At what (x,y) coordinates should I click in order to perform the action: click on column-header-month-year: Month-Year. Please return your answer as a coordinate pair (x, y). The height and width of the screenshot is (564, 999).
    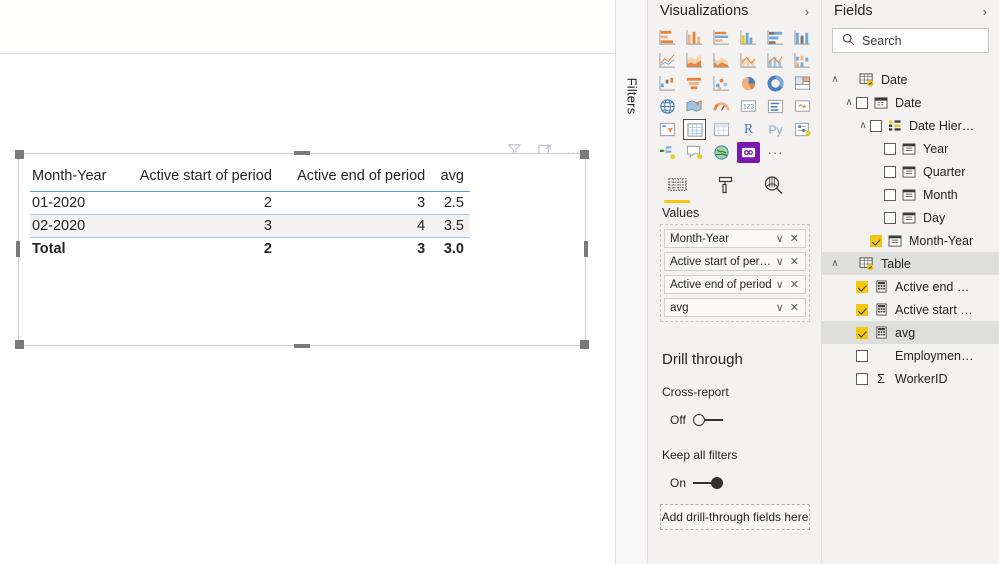
    Looking at the image, I should click on (75, 178).